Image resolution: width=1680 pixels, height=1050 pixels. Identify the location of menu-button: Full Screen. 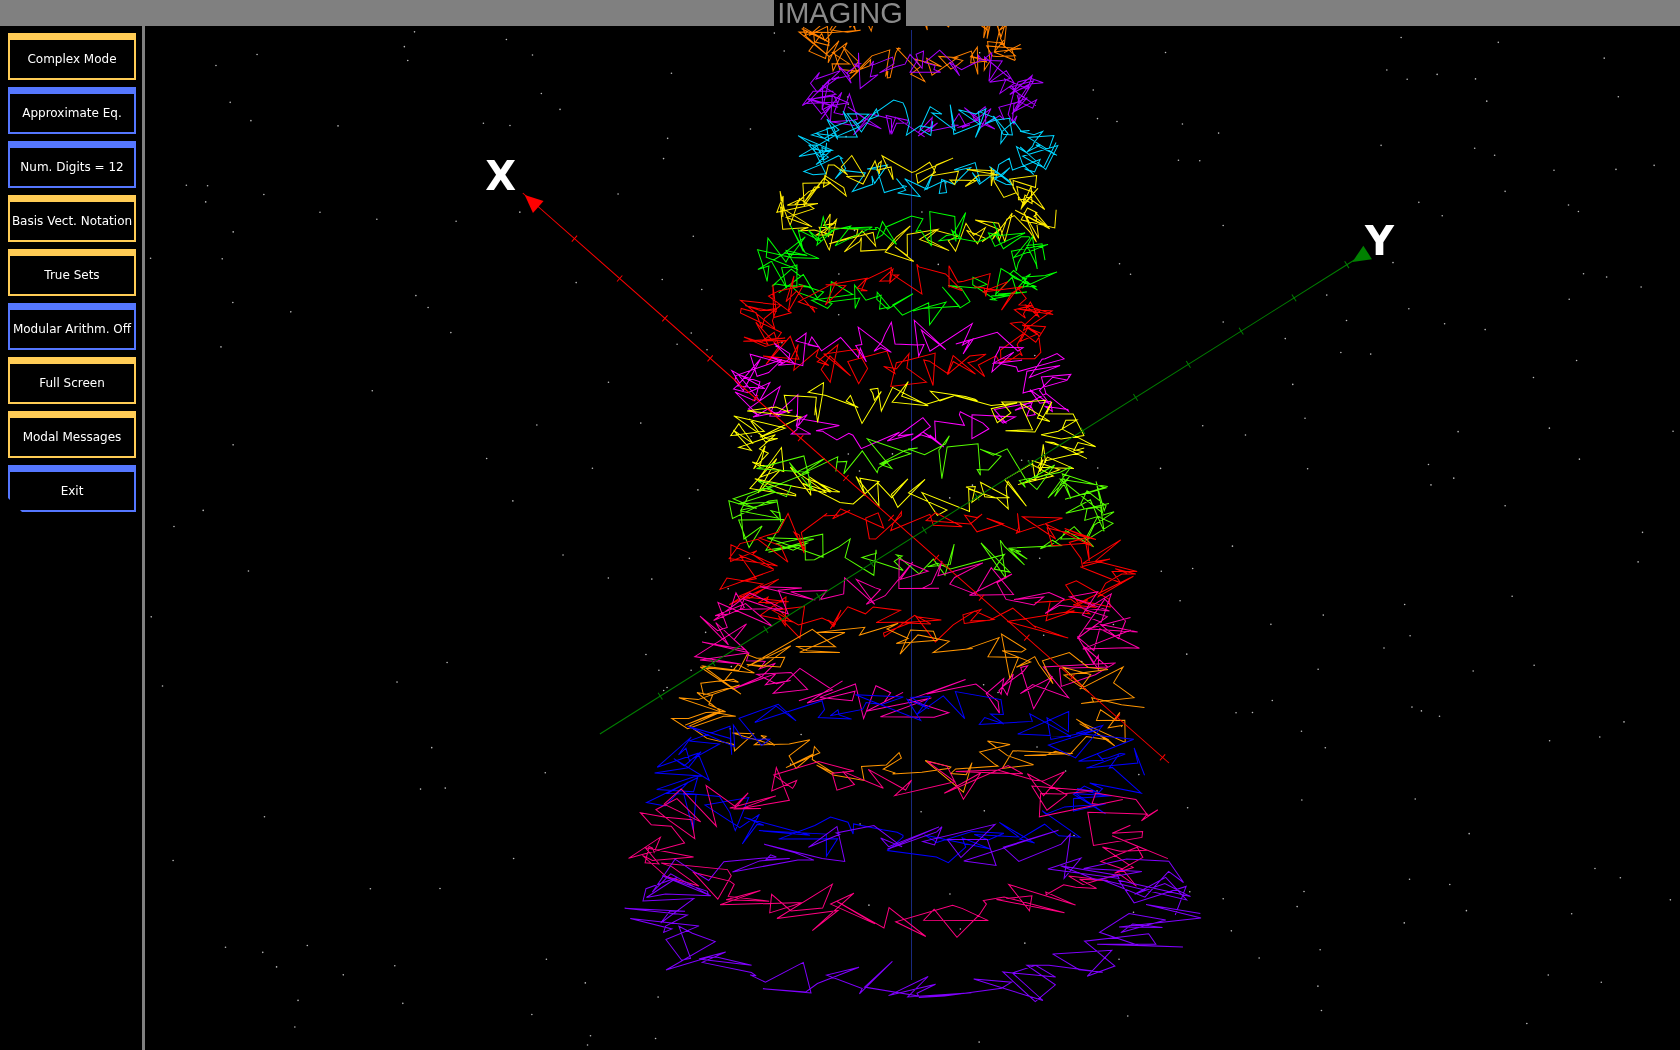
(72, 380).